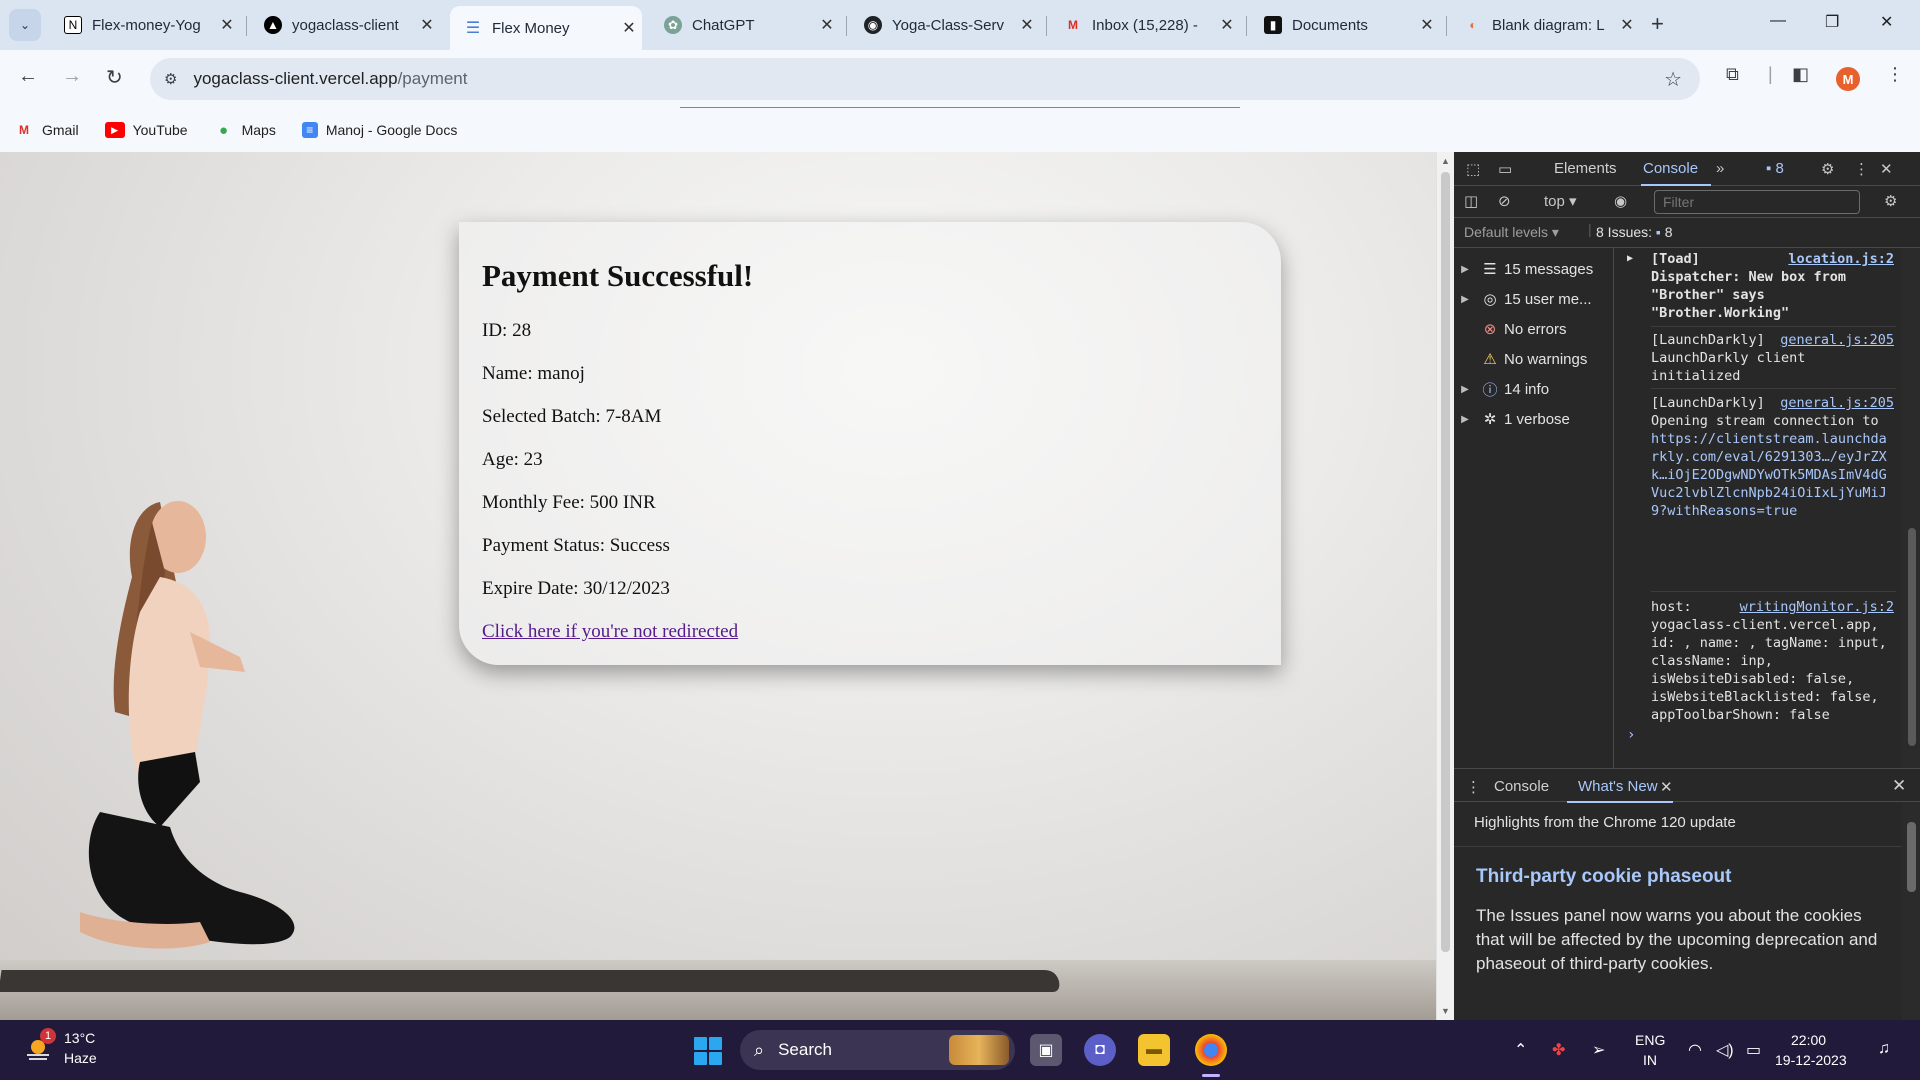 This screenshot has height=1080, width=1920. What do you see at coordinates (1620, 201) in the screenshot?
I see `live-expression-eye-icon: ◉` at bounding box center [1620, 201].